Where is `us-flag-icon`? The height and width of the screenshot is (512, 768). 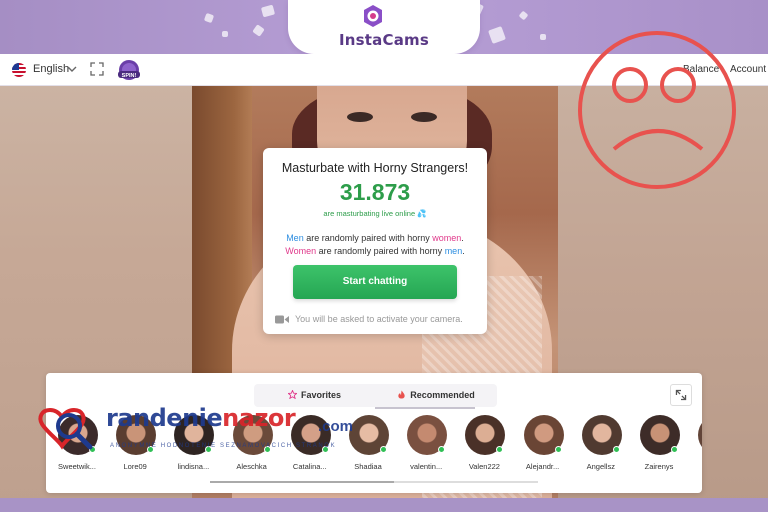 us-flag-icon is located at coordinates (19, 70).